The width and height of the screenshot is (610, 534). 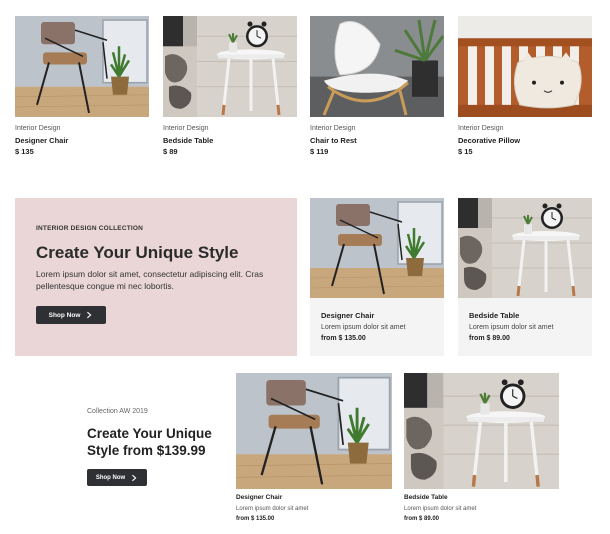 What do you see at coordinates (465, 151) in the screenshot?
I see `product-price: $ 15` at bounding box center [465, 151].